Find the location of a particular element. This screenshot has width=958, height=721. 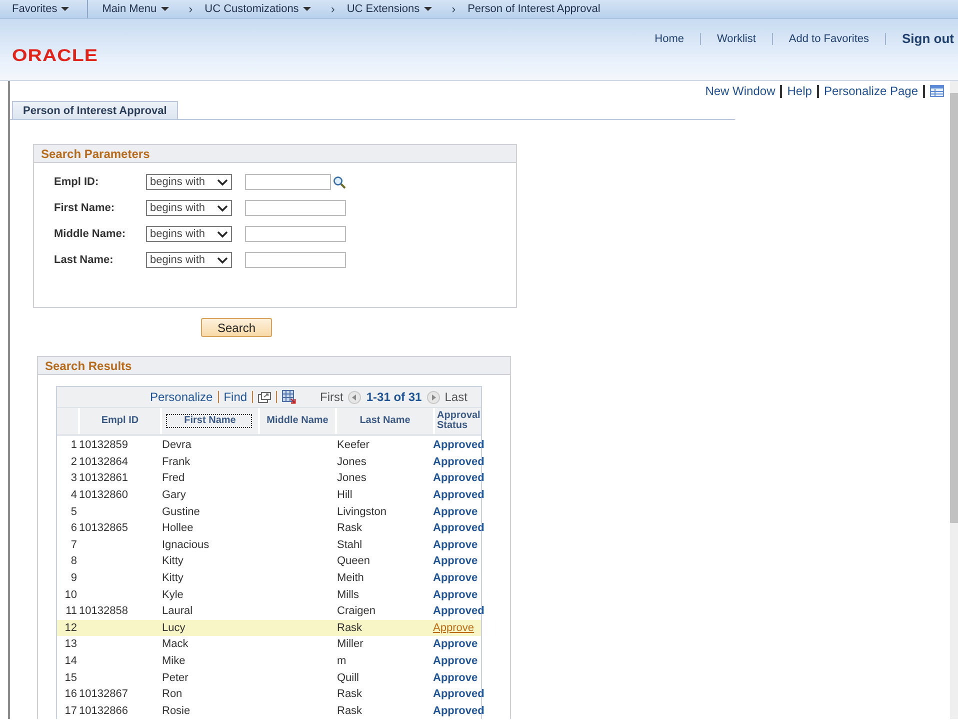

table-cell-text: Rask is located at coordinates (350, 628).